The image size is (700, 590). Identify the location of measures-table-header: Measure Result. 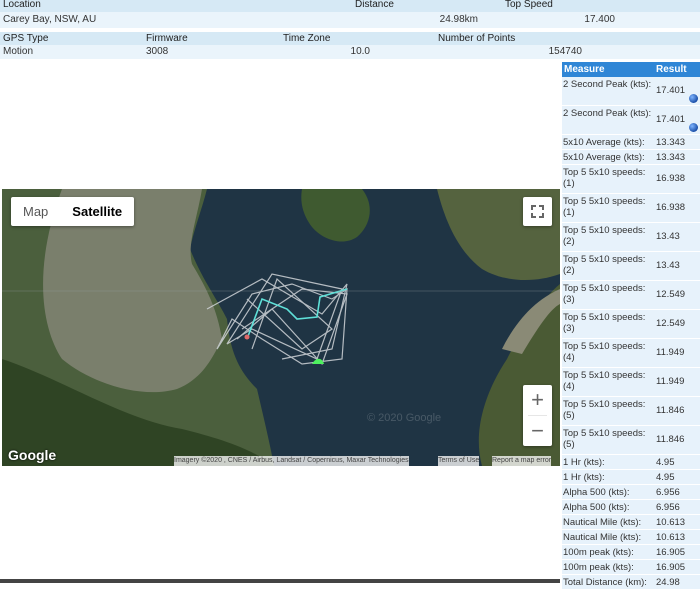
(631, 69).